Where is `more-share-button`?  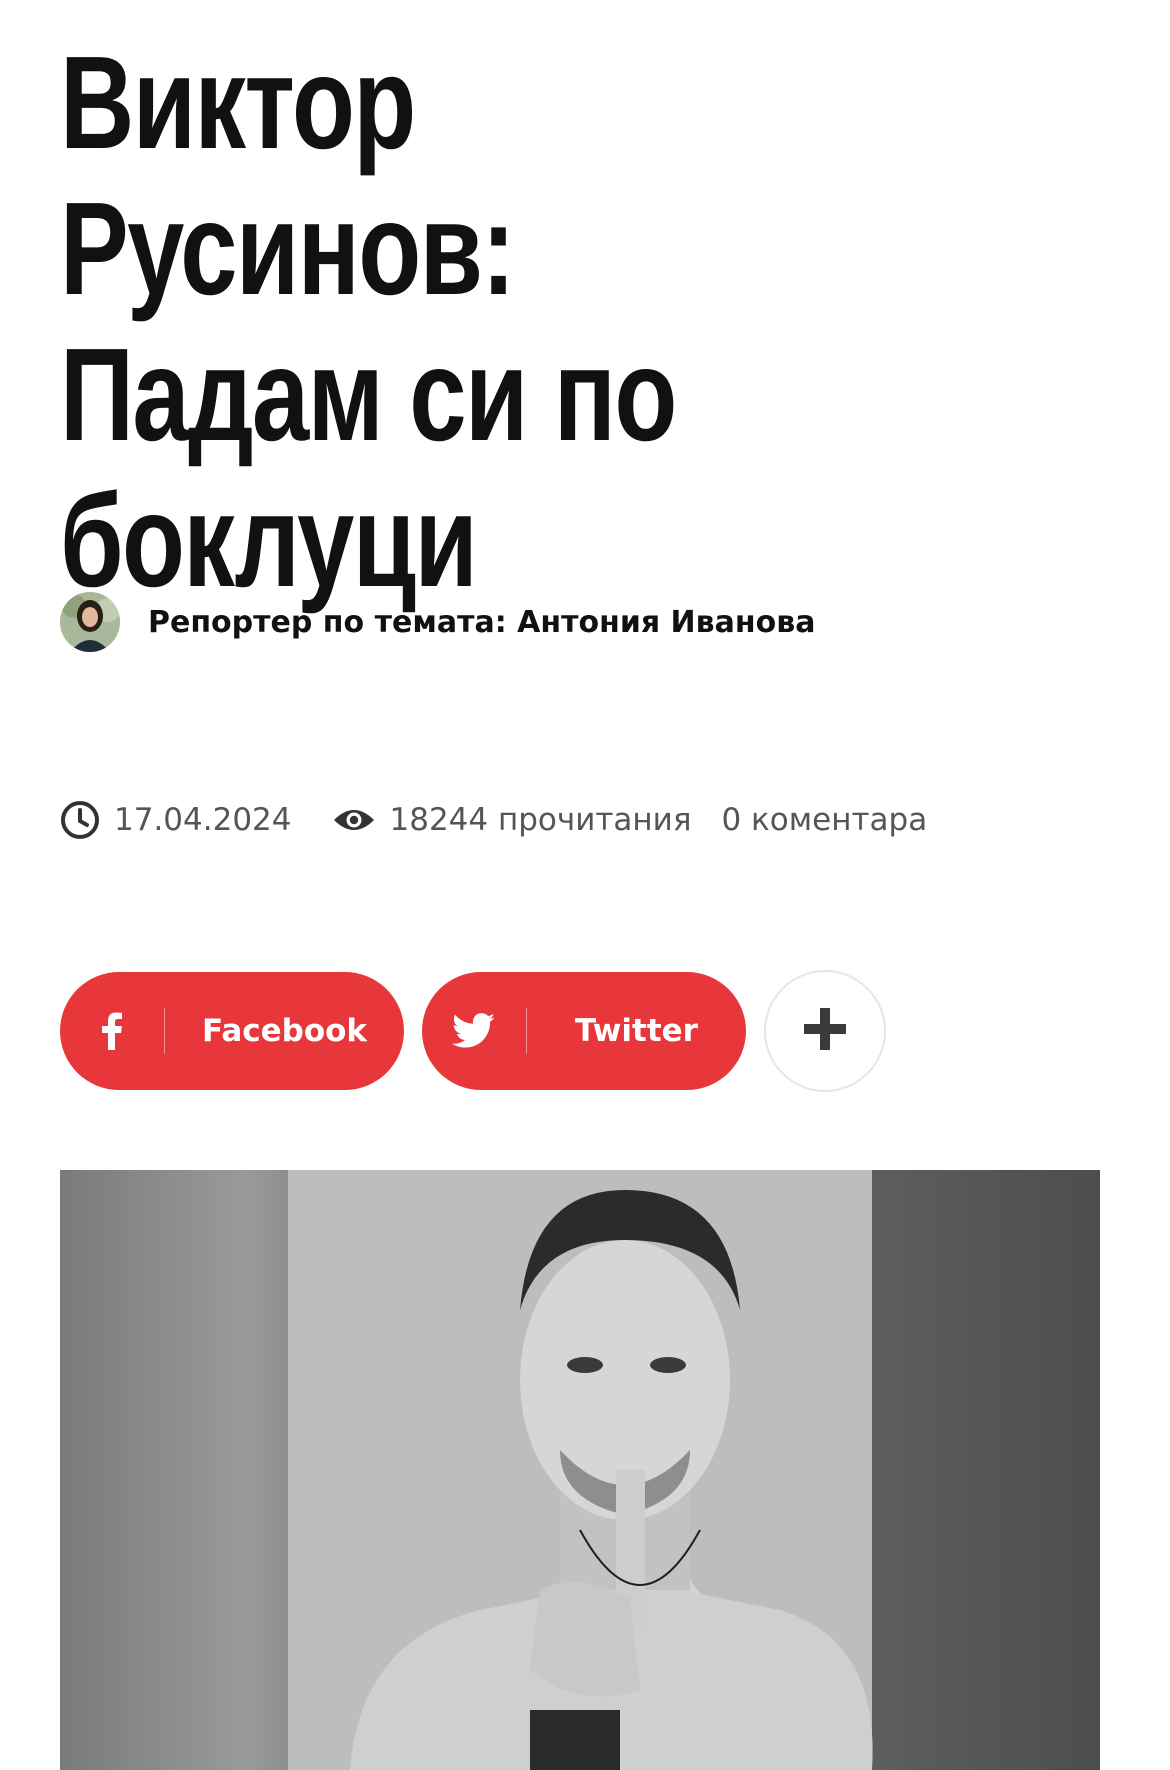
more-share-button is located at coordinates (825, 1031).